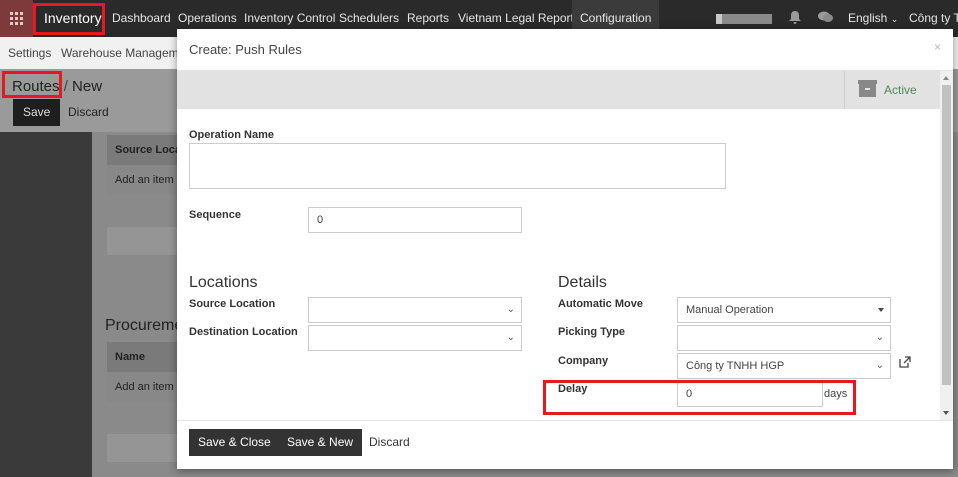 The width and height of the screenshot is (958, 477). What do you see at coordinates (147, 357) in the screenshot?
I see `table-header-name: Name` at bounding box center [147, 357].